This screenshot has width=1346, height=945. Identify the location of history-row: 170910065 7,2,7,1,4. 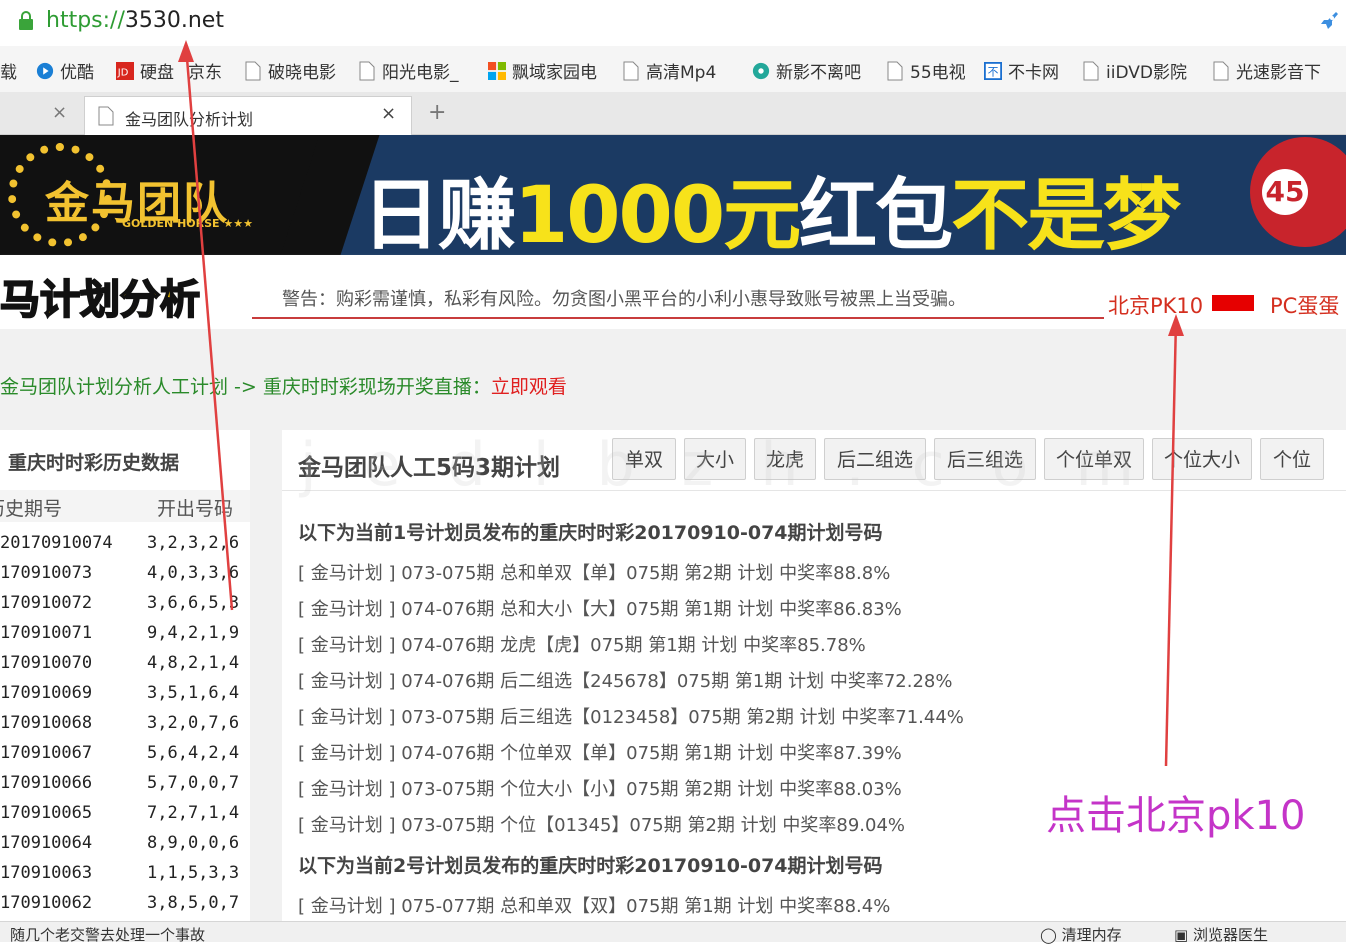
(125, 815).